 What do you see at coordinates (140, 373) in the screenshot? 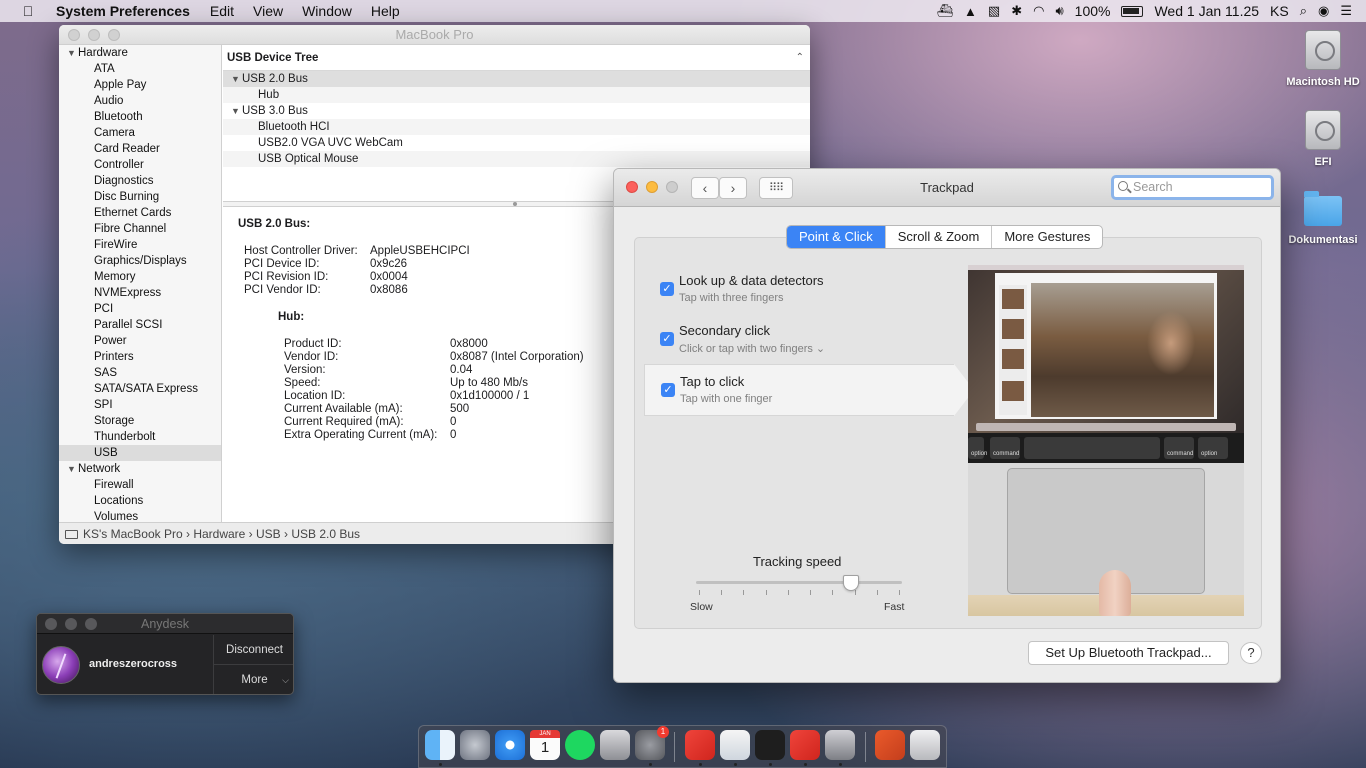
I see `sidebar-item-sas: SAS` at bounding box center [140, 373].